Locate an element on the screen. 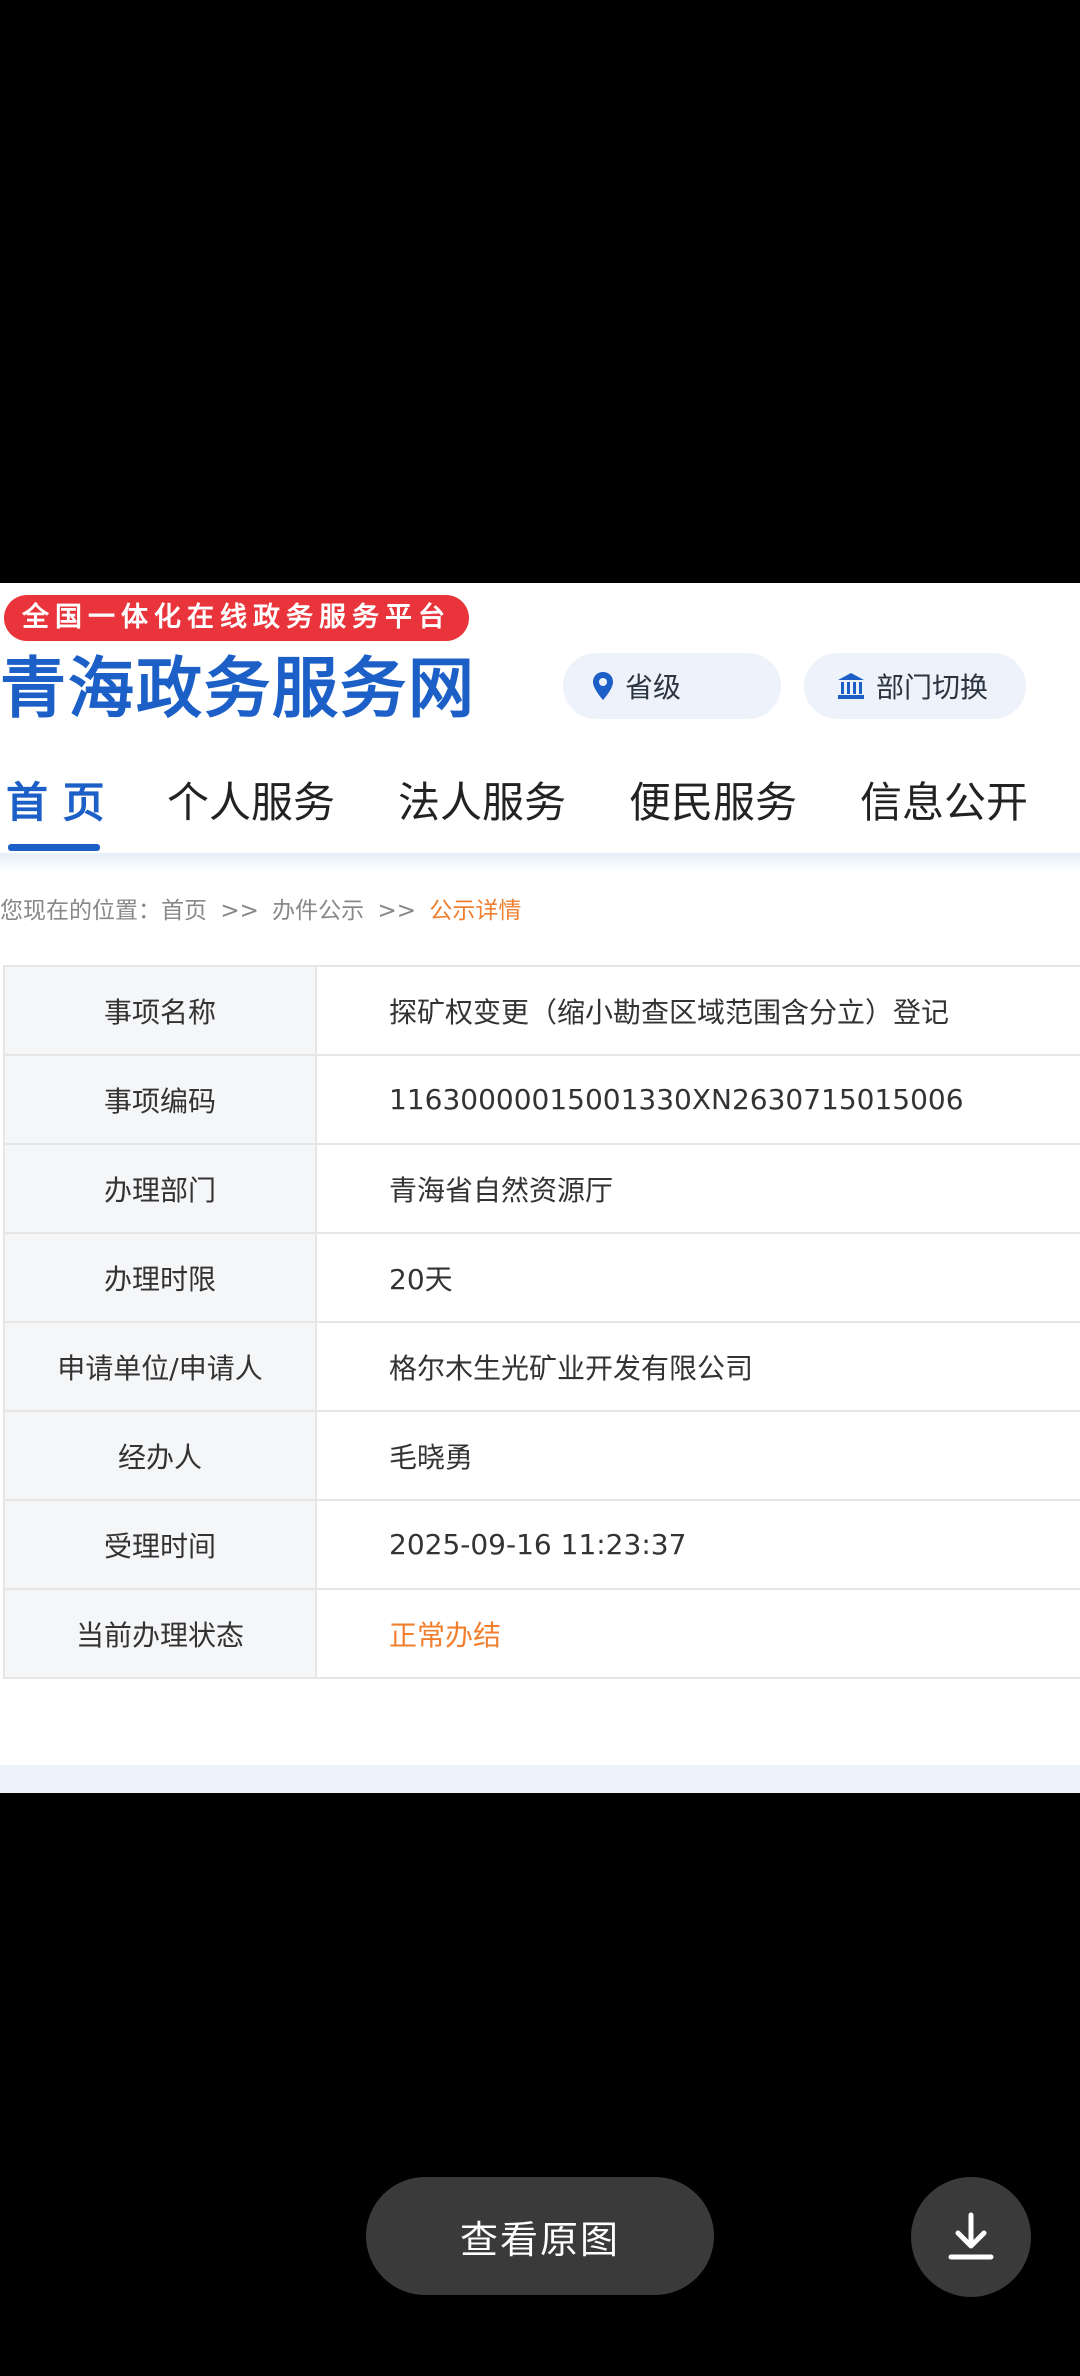  table-row: 办理部门 青海省自然资源厅 is located at coordinates (541, 1189).